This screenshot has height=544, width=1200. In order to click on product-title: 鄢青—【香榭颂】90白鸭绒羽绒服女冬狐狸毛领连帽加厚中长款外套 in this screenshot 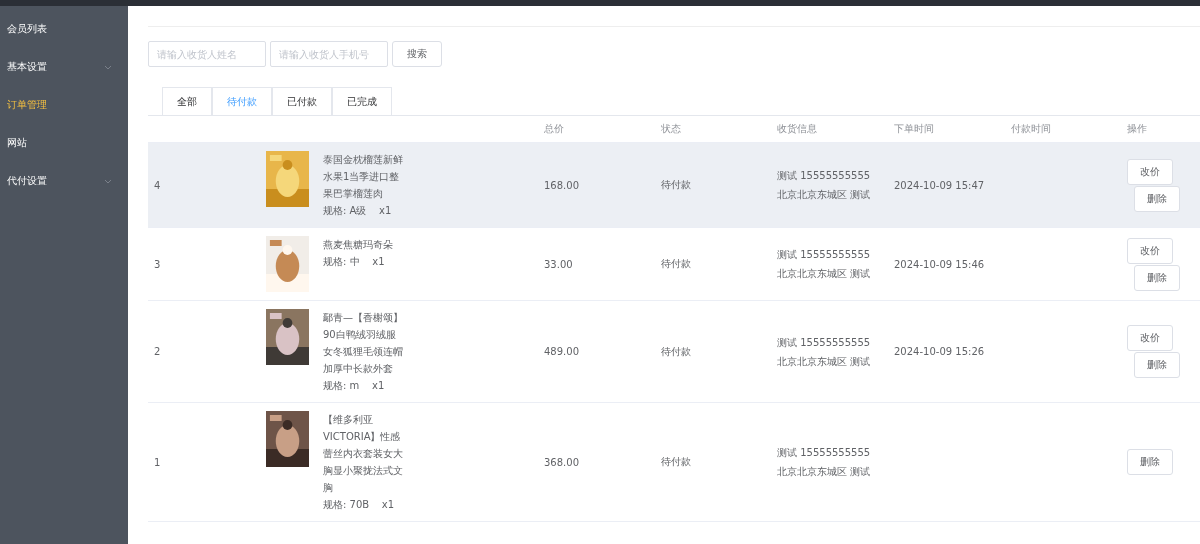, I will do `click(363, 343)`.